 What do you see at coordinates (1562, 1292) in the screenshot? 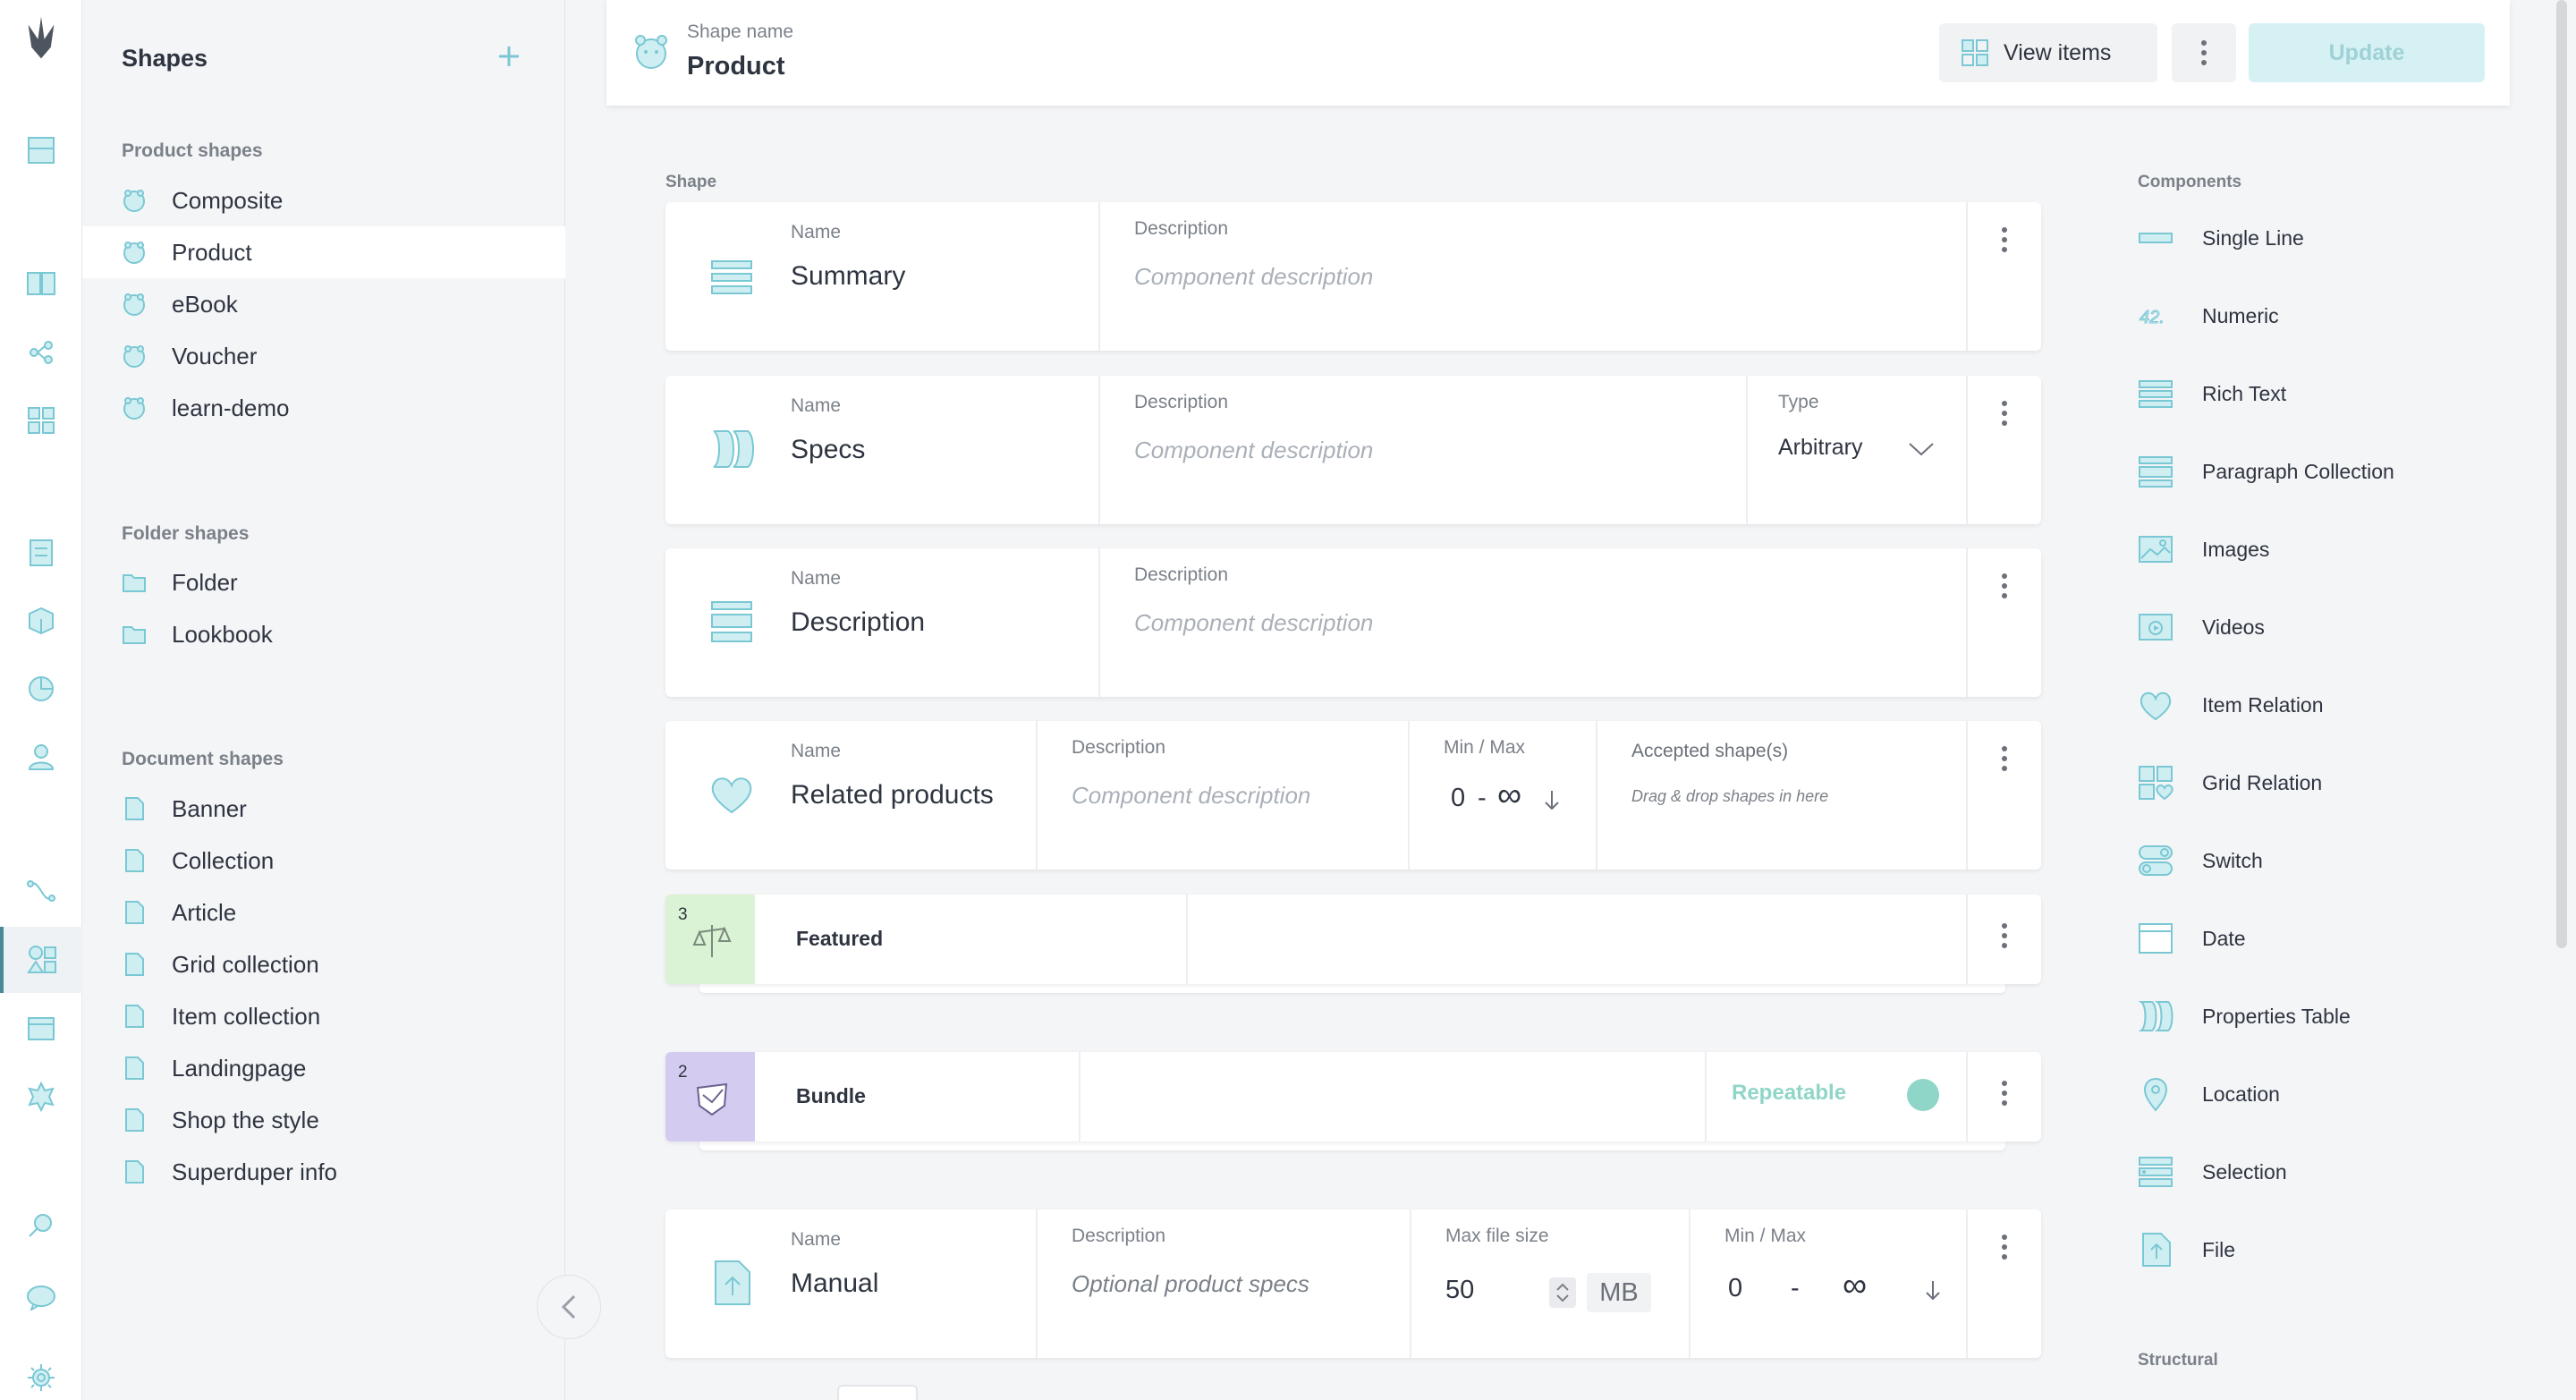
I see `file-size-stepper` at bounding box center [1562, 1292].